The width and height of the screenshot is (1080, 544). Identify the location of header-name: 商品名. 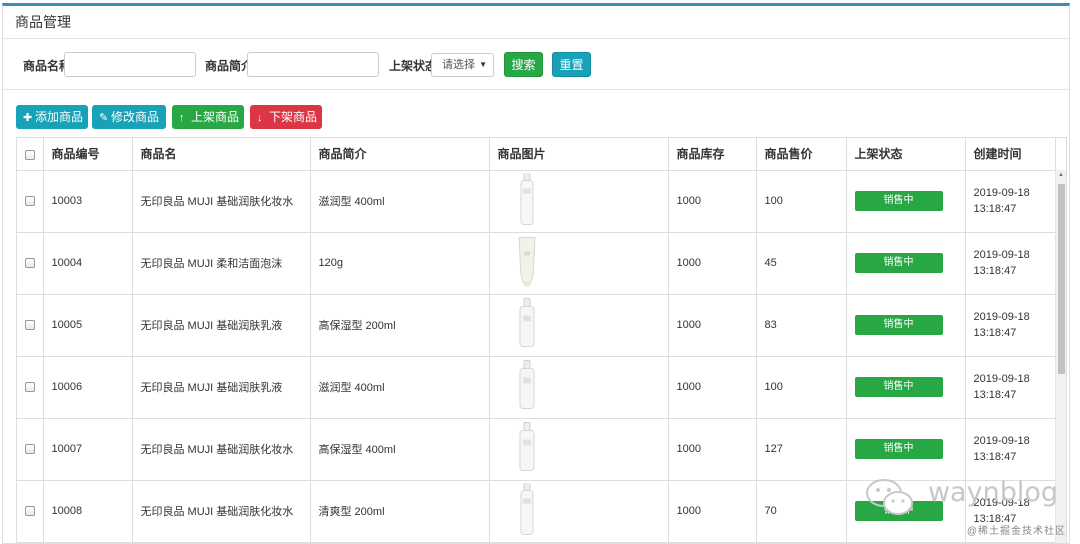
(221, 154).